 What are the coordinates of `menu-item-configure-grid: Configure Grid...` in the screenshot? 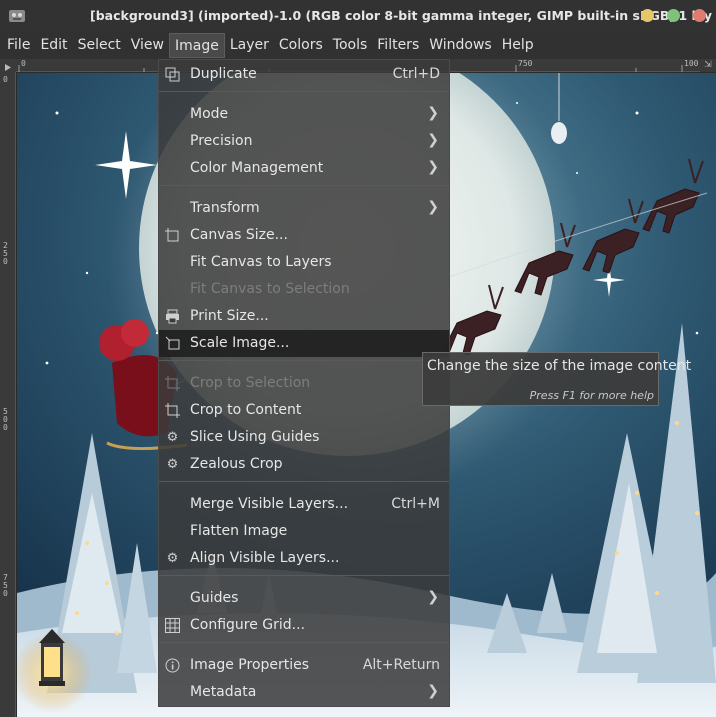 It's located at (304, 625).